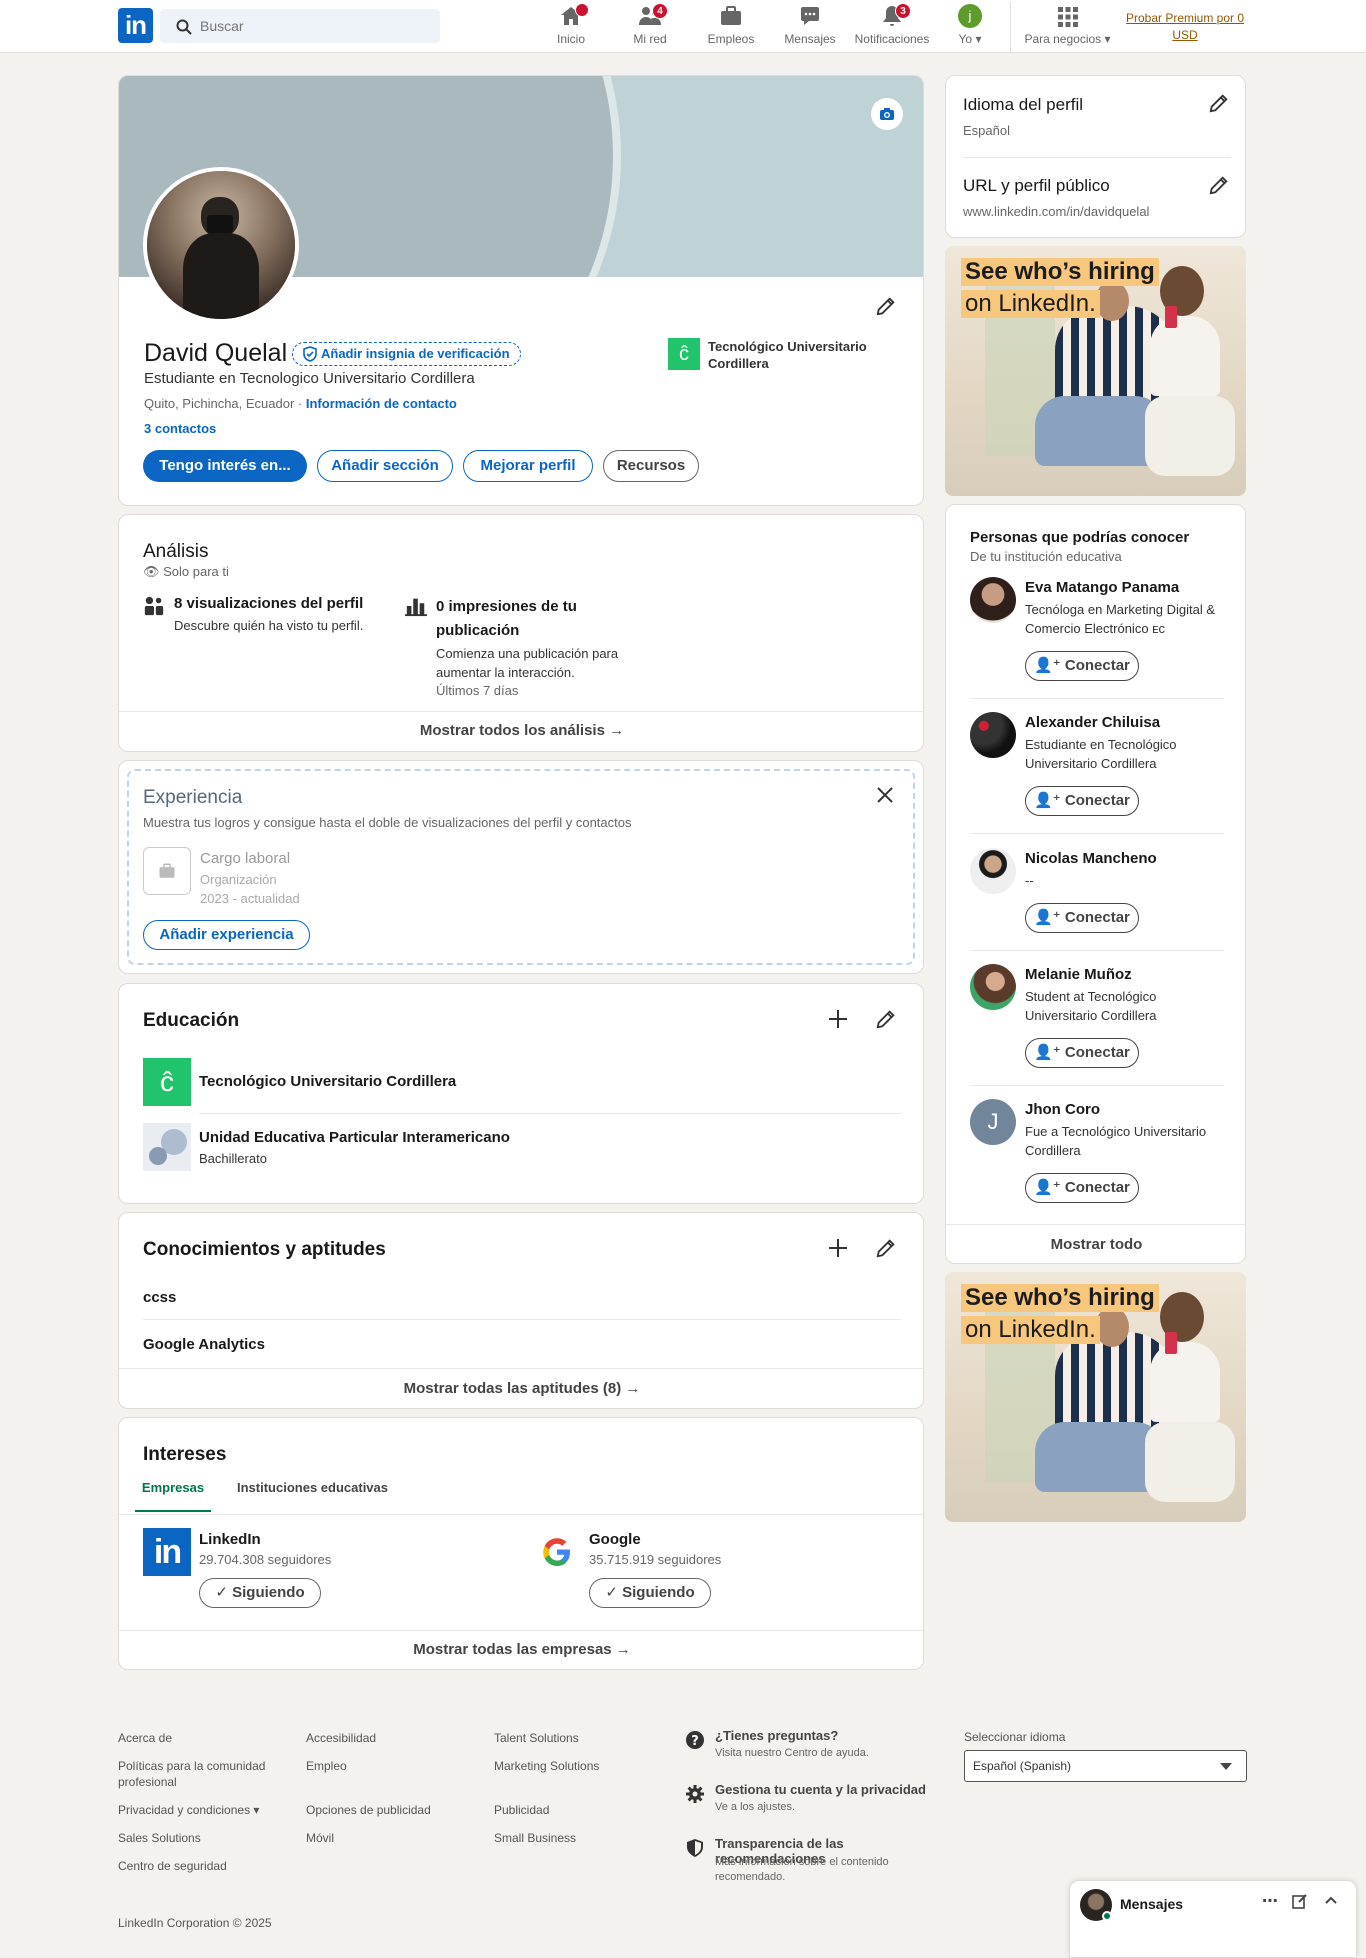 This screenshot has height=1958, width=1366. I want to click on ad-headline-line2: on LinkedIn., so click(1030, 1330).